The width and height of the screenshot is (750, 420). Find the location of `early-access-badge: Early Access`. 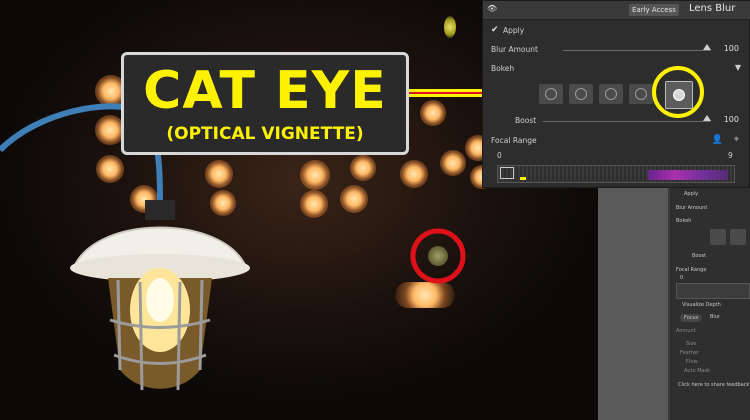

early-access-badge: Early Access is located at coordinates (654, 10).